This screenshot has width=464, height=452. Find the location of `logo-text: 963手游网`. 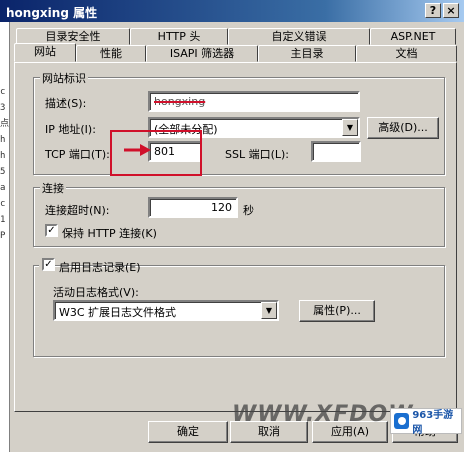

logo-text: 963手游网 is located at coordinates (433, 423).